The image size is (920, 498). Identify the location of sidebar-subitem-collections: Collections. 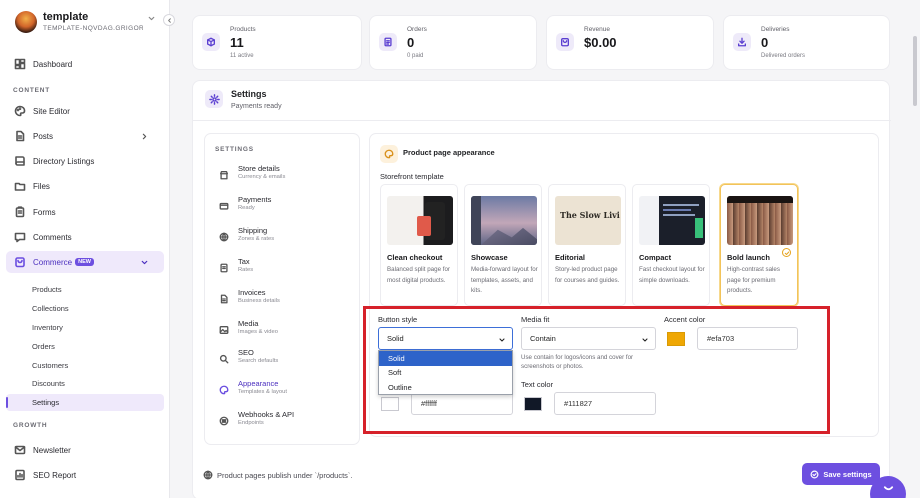
(85, 308).